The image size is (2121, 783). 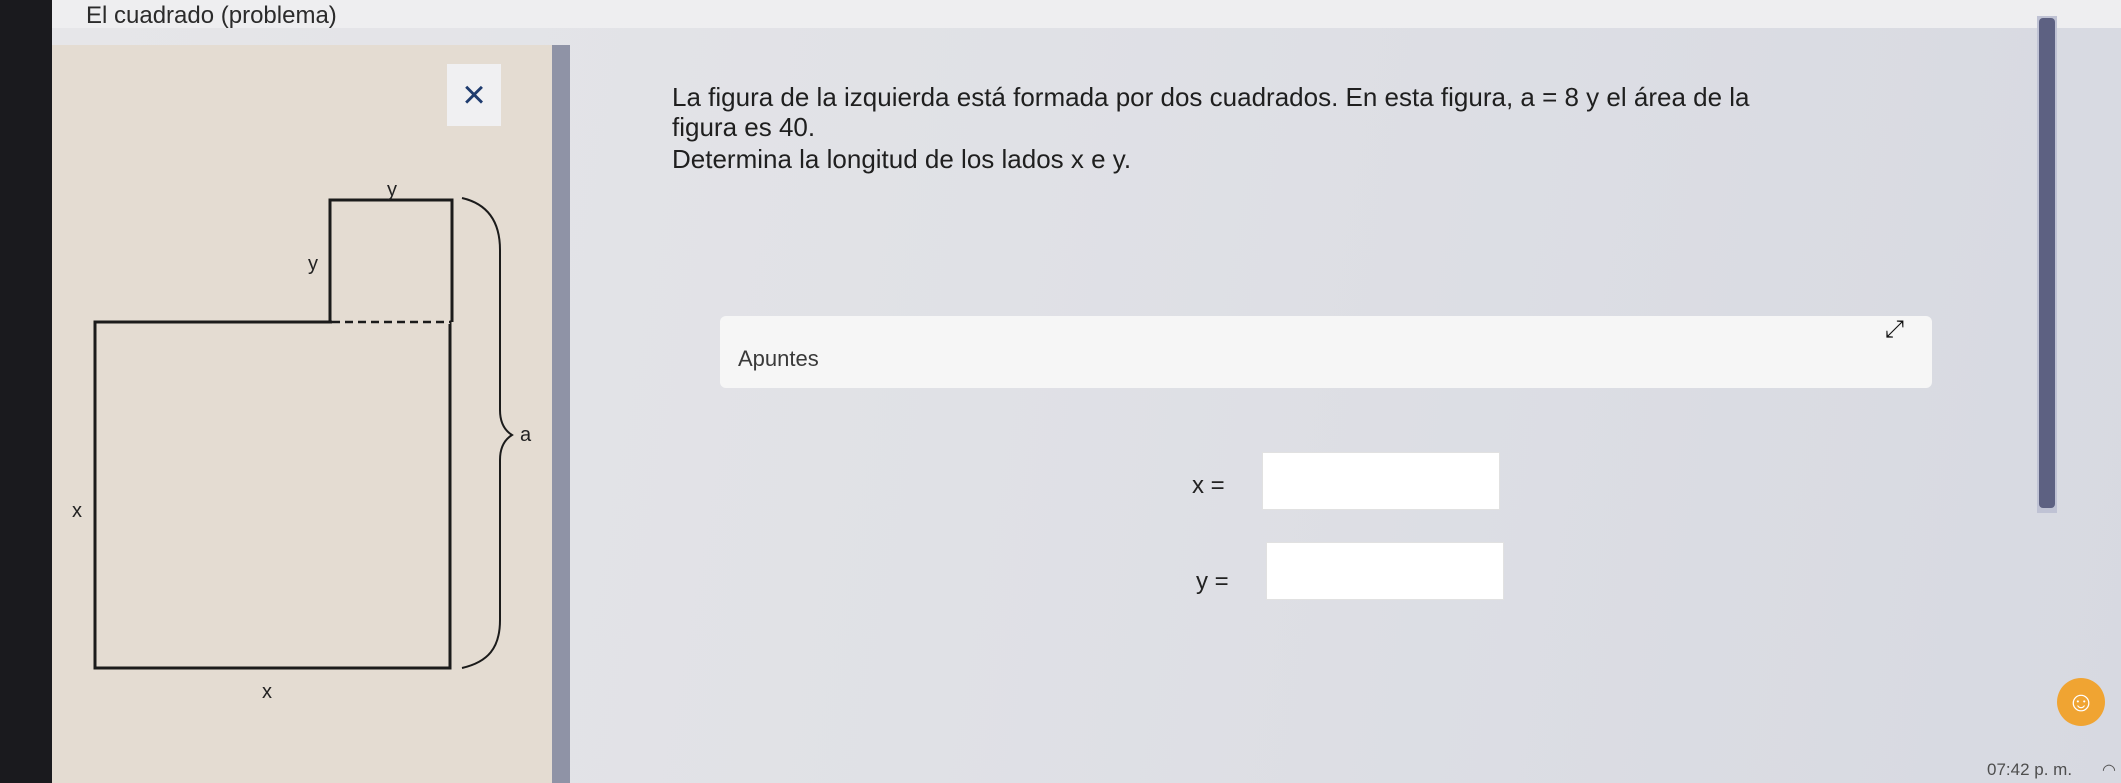 What do you see at coordinates (778, 358) in the screenshot?
I see `notes-label: Apuntes` at bounding box center [778, 358].